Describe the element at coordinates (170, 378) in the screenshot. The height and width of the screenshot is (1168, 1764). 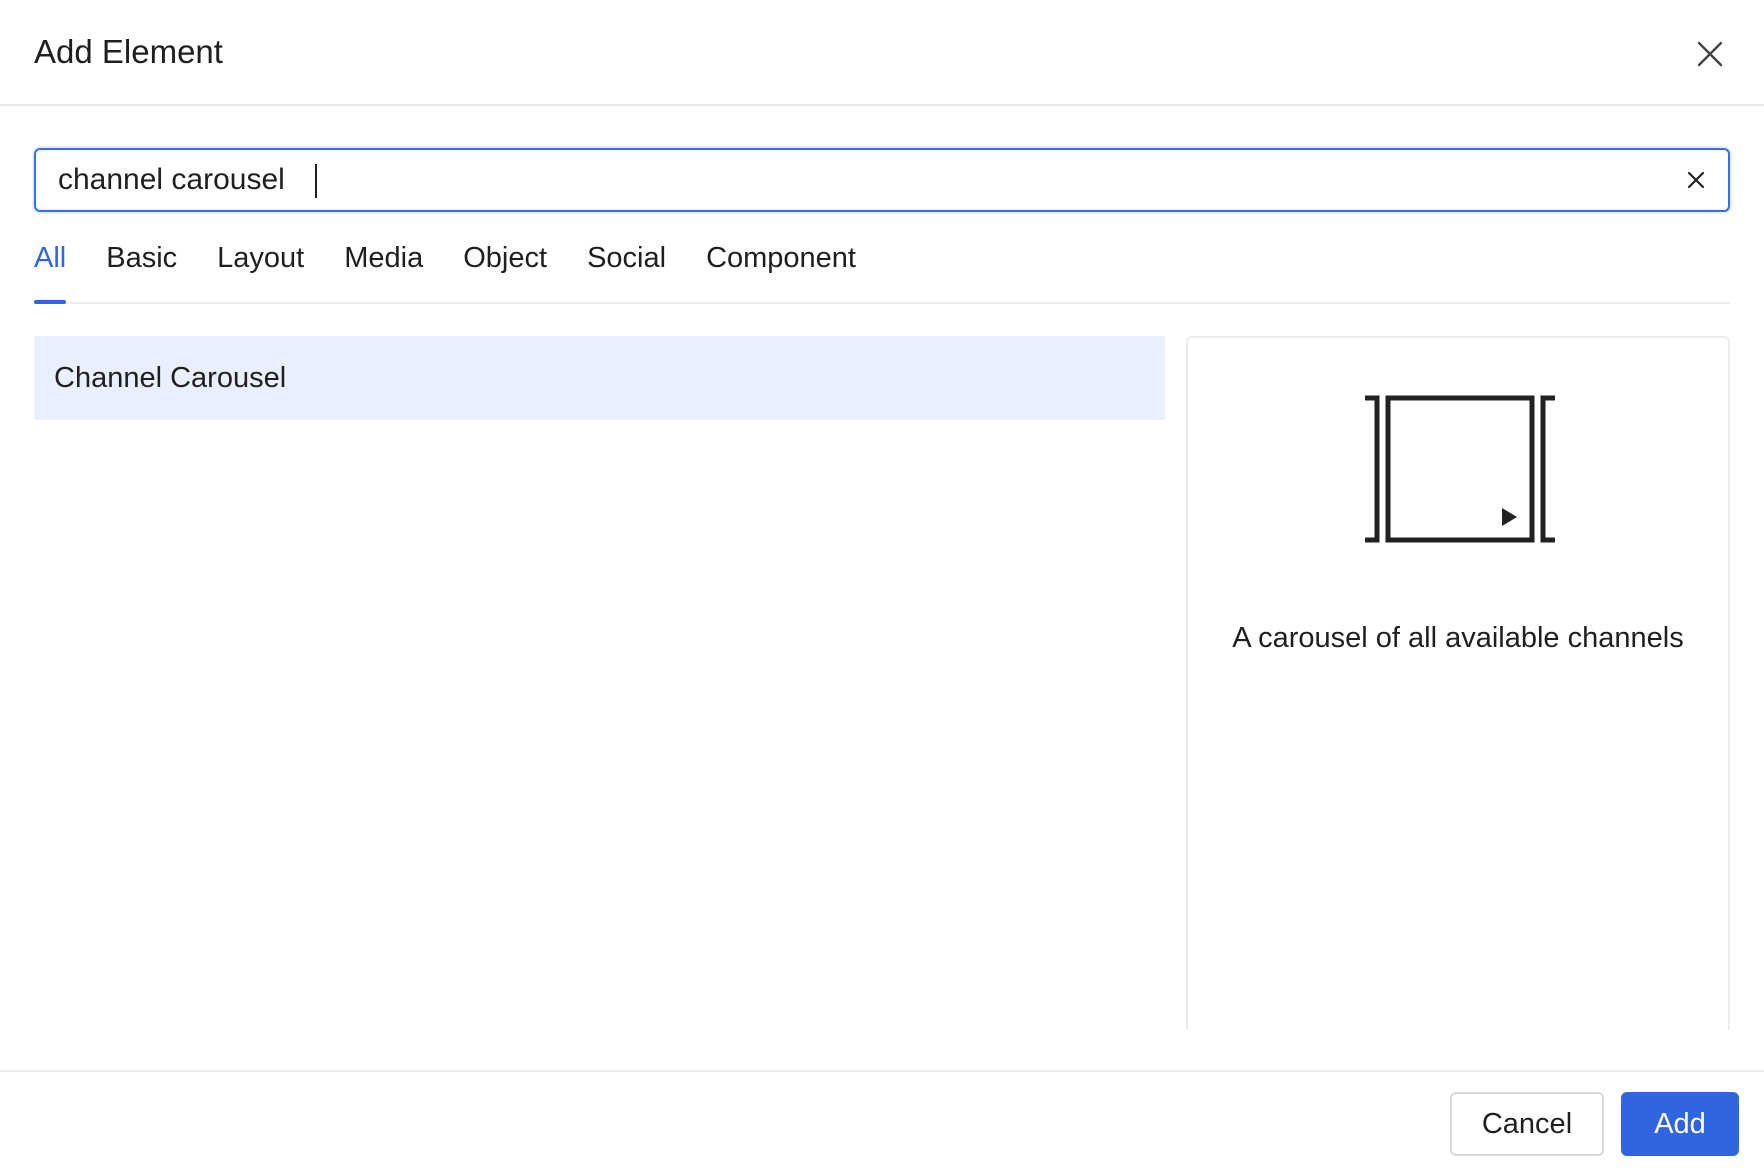
I see `list-item-label: Channel Carousel` at that location.